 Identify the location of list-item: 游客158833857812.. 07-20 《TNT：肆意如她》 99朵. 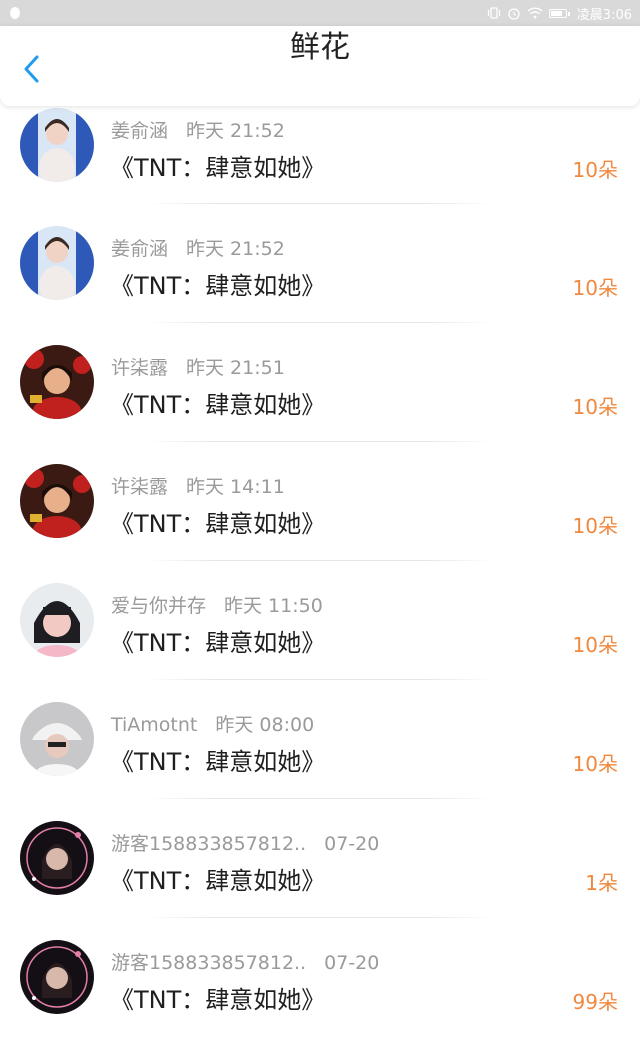
(320, 977).